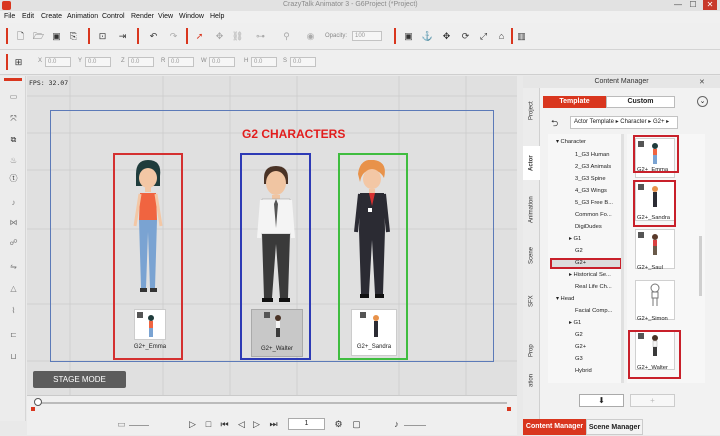 Image resolution: width=720 pixels, height=436 pixels. I want to click on sandra-character, so click(372, 232).